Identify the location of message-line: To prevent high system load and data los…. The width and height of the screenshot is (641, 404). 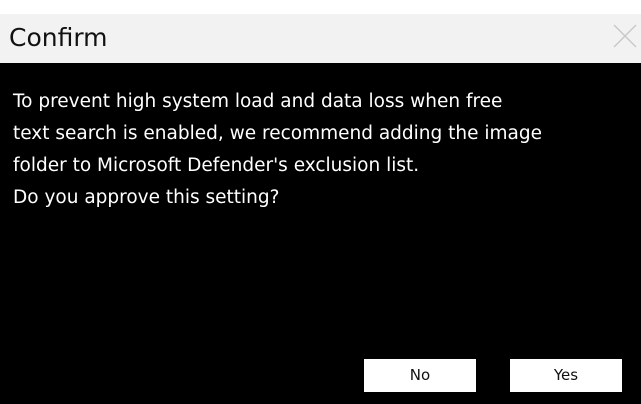
(258, 101).